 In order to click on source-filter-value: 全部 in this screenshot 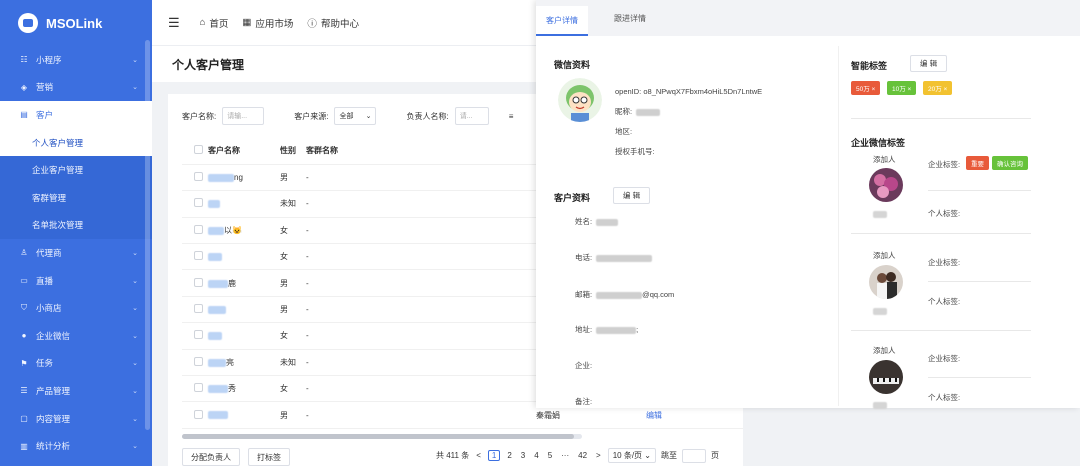, I will do `click(346, 116)`.